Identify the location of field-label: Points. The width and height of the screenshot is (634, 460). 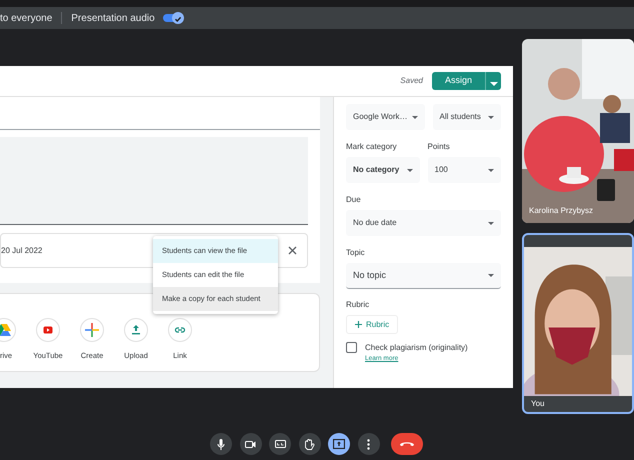
(439, 147).